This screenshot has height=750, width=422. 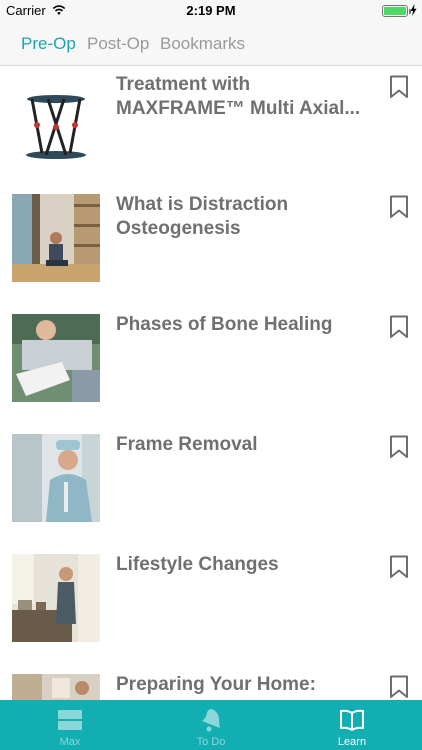 What do you see at coordinates (211, 720) in the screenshot?
I see `bell-icon` at bounding box center [211, 720].